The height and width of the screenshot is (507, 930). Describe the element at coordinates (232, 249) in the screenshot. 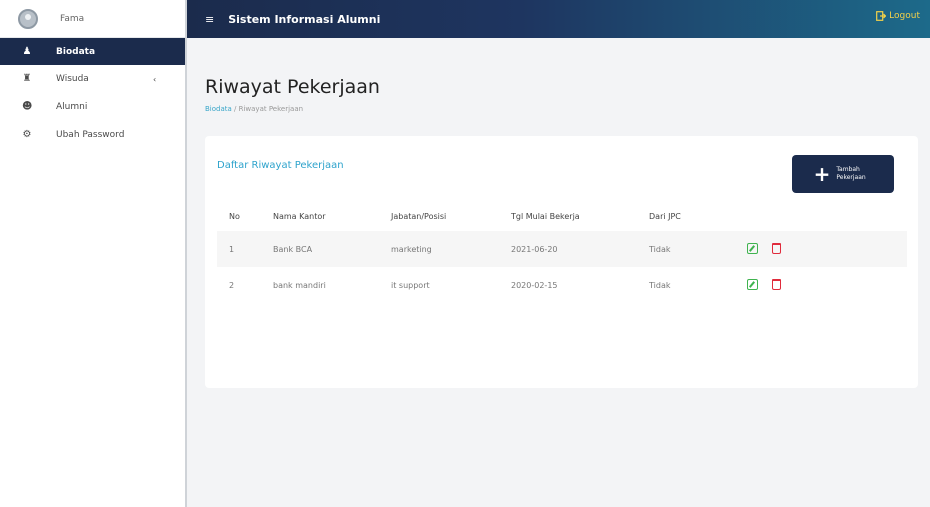

I see `cell-no: 1` at that location.